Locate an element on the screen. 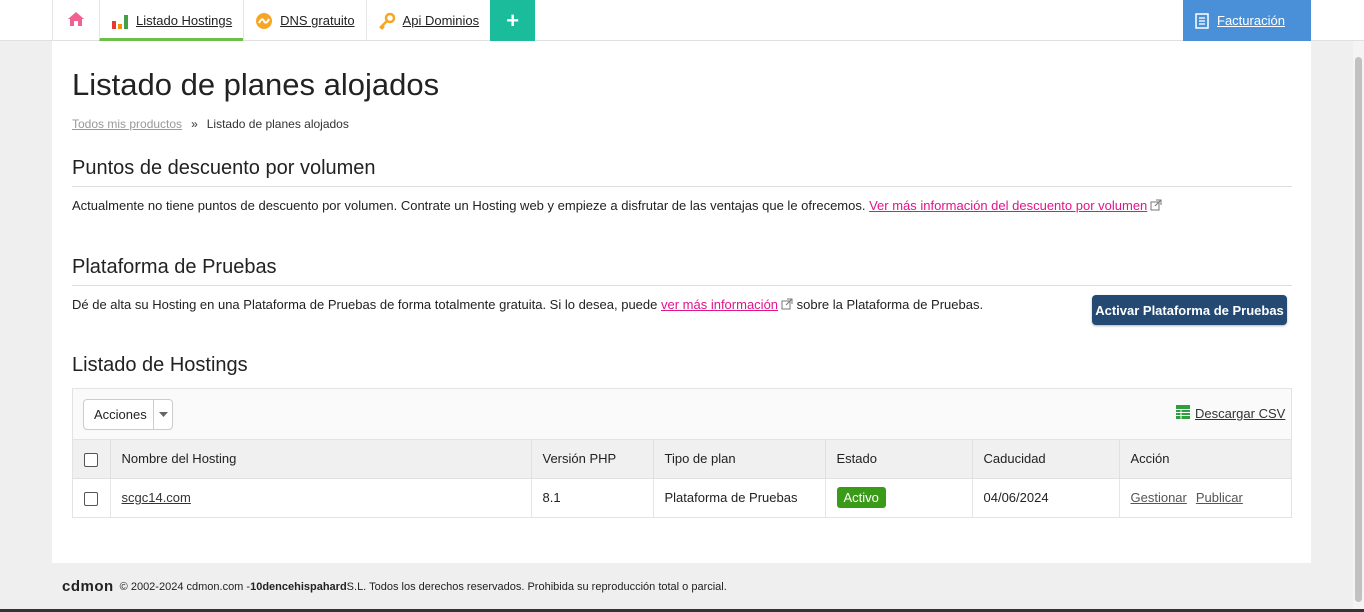 This screenshot has height=612, width=1364. select-all-cell is located at coordinates (92, 459).